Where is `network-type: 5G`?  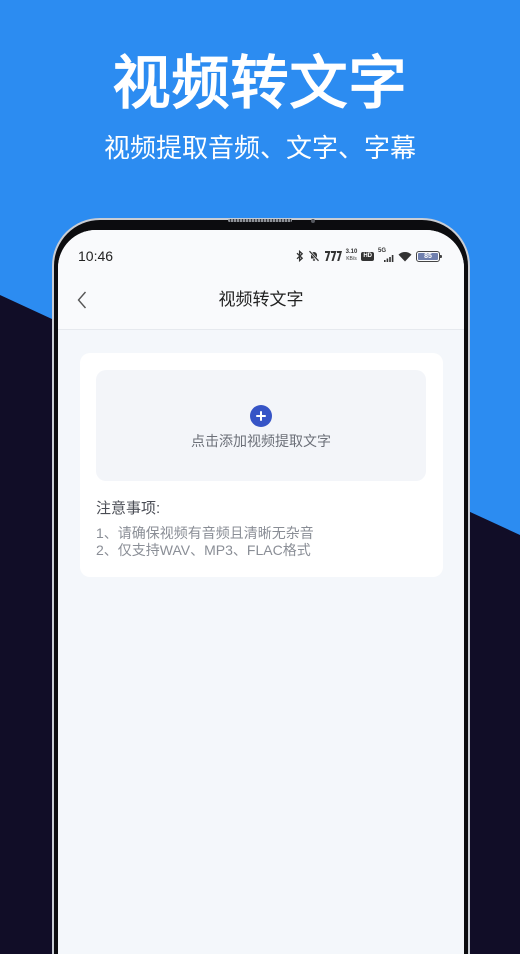 network-type: 5G is located at coordinates (382, 251).